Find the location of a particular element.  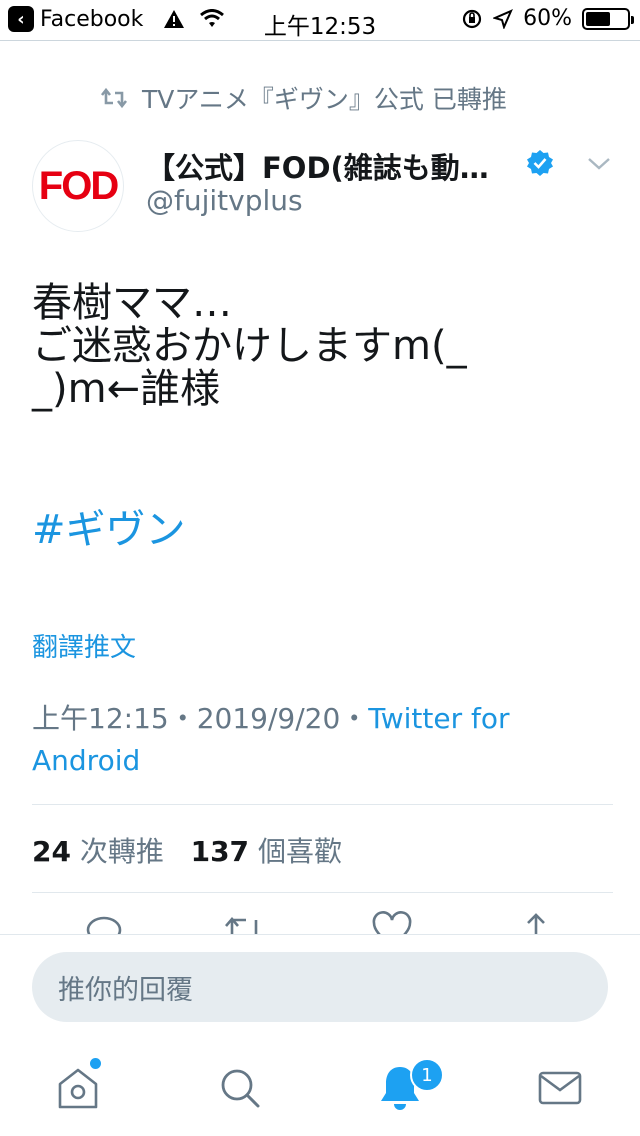

tweet-stats: 24 次轉推 137 個喜歡 is located at coordinates (187, 850).